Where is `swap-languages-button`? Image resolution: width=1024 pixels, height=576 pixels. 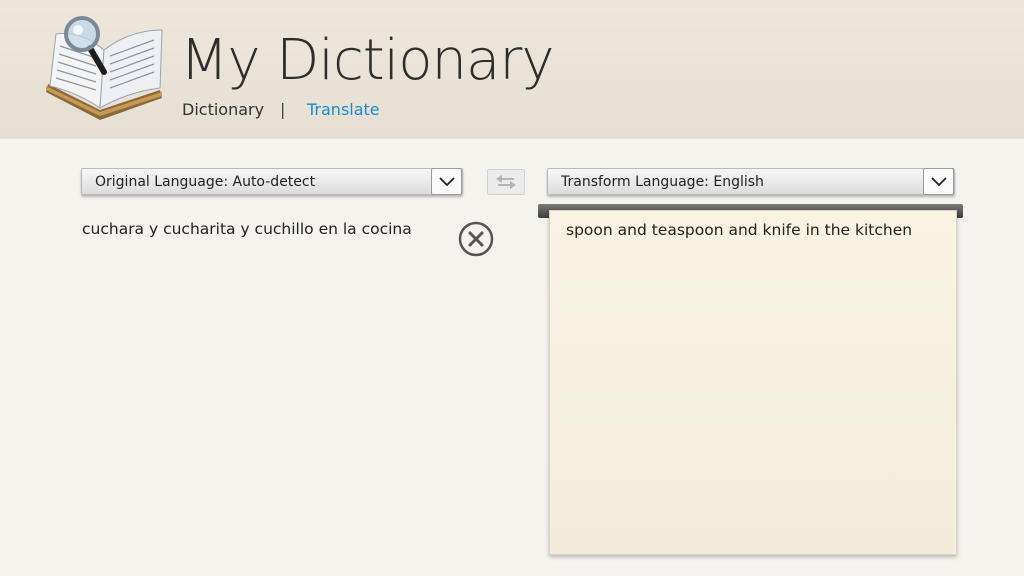
swap-languages-button is located at coordinates (506, 182).